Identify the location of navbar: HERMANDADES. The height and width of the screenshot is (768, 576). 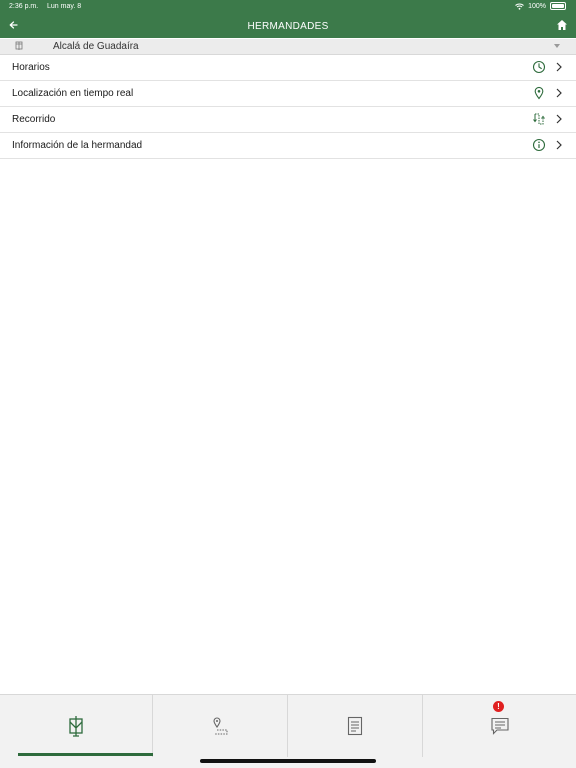
(288, 26).